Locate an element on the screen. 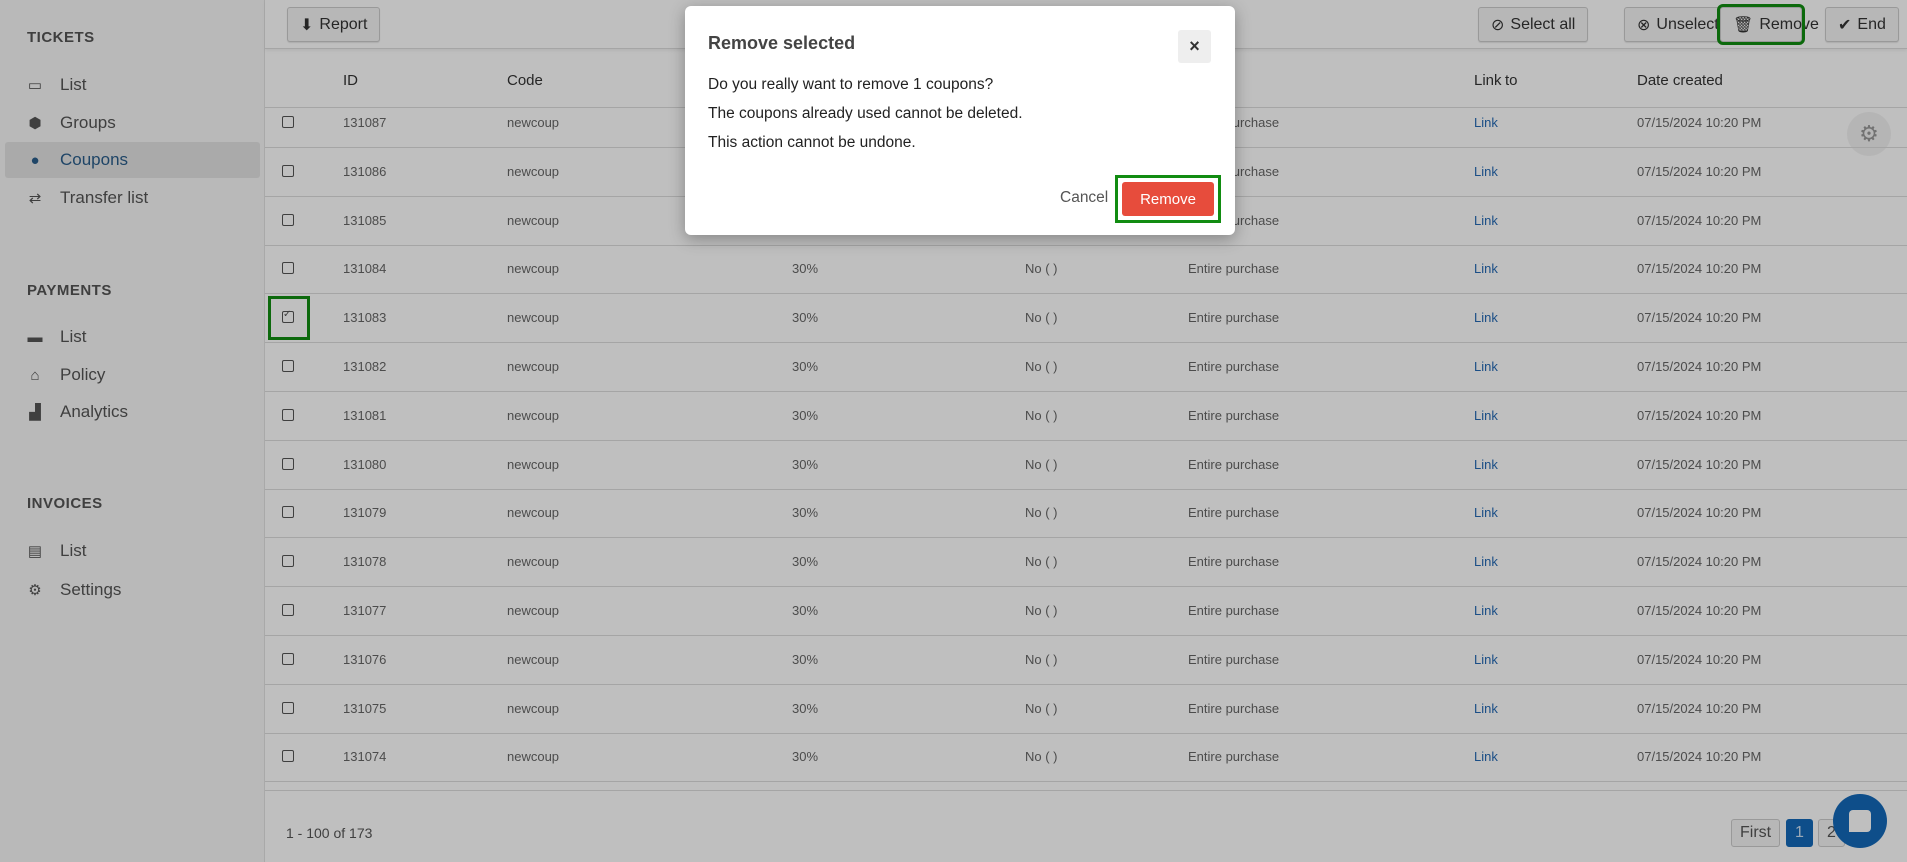 The image size is (1907, 862). dialog-warning-undo: This action cannot be undone. is located at coordinates (812, 142).